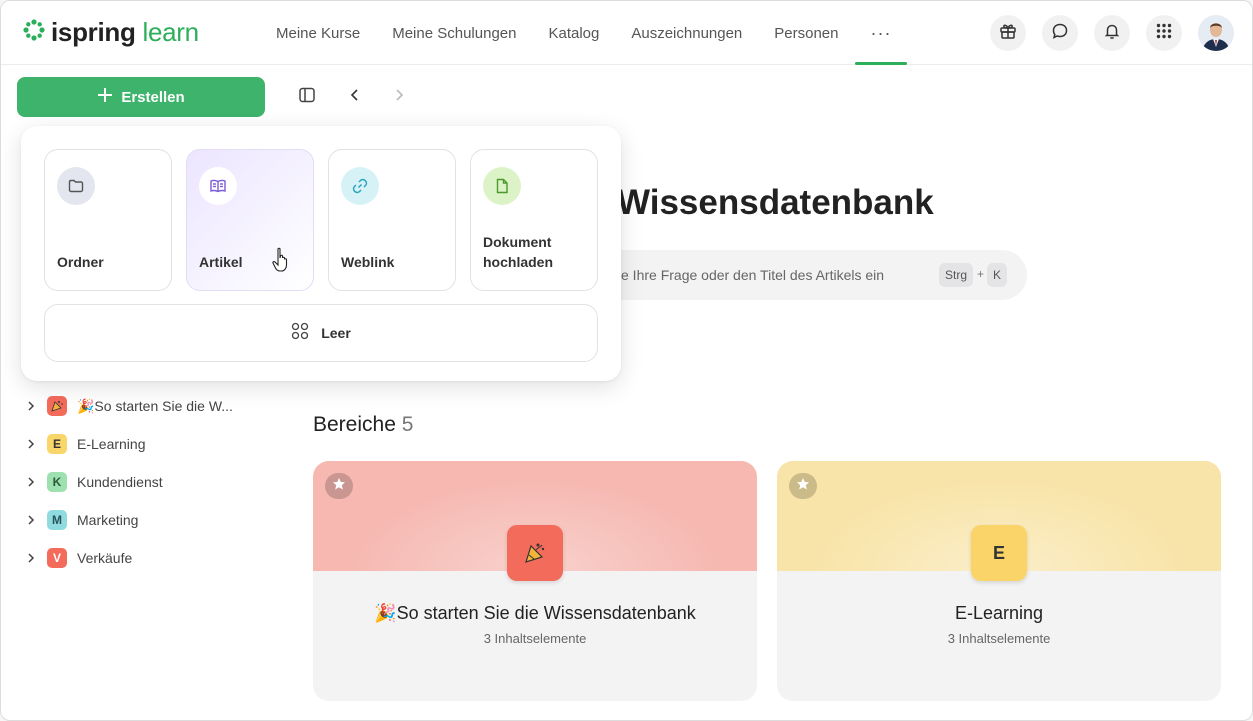 The image size is (1253, 721). I want to click on folder-icon, so click(76, 186).